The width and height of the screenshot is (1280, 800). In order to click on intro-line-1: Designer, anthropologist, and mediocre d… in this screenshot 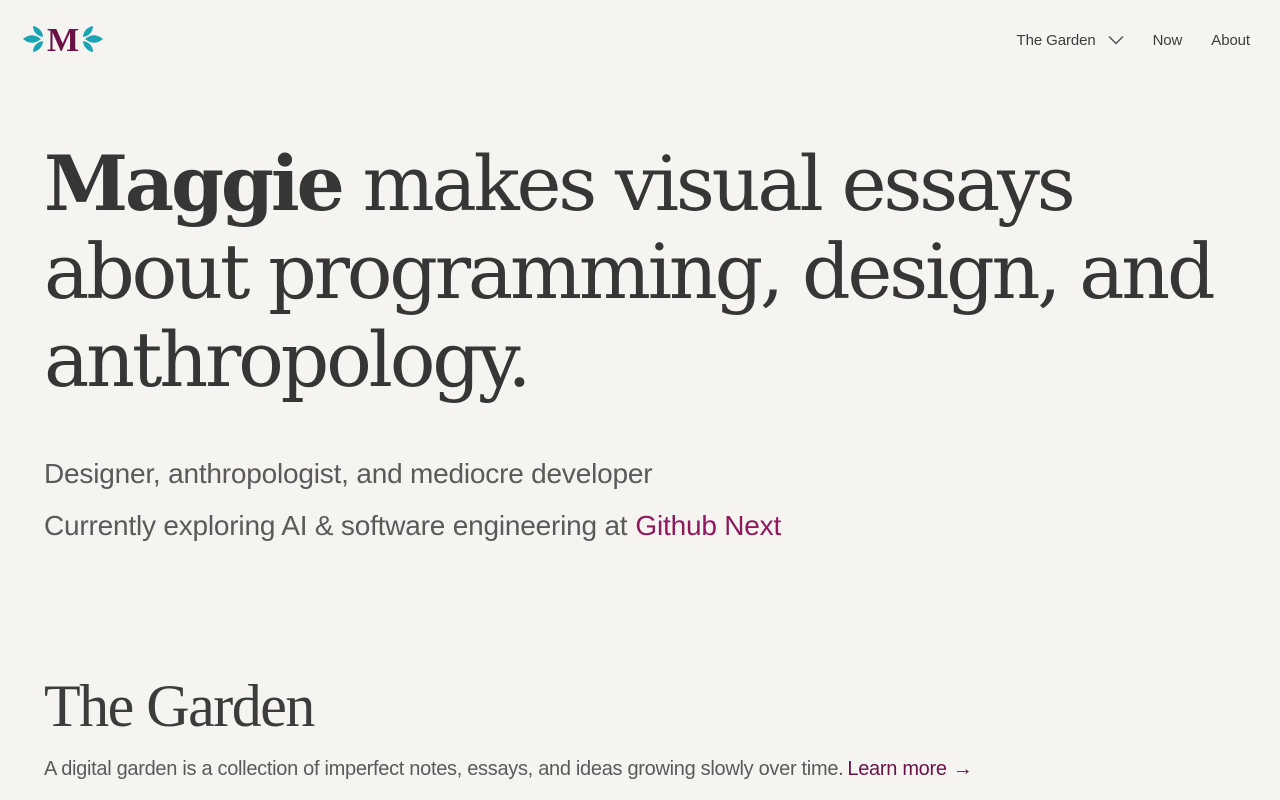, I will do `click(348, 473)`.